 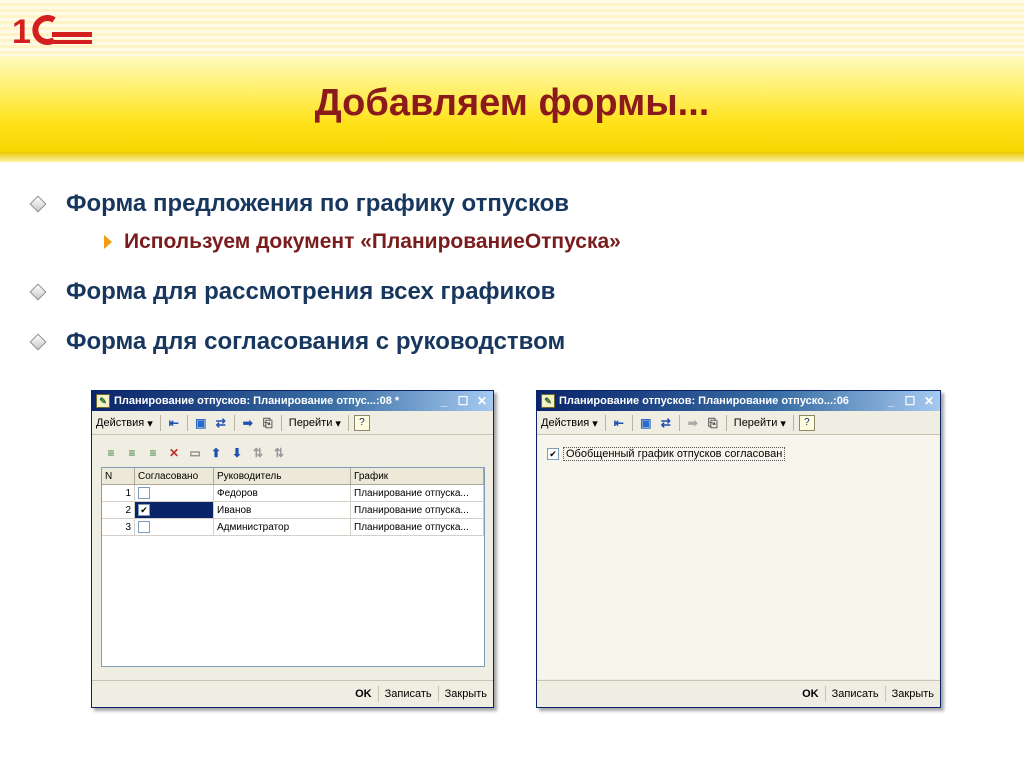 I want to click on bullet-text: Форма предложения по графику отпусков, so click(x=318, y=203).